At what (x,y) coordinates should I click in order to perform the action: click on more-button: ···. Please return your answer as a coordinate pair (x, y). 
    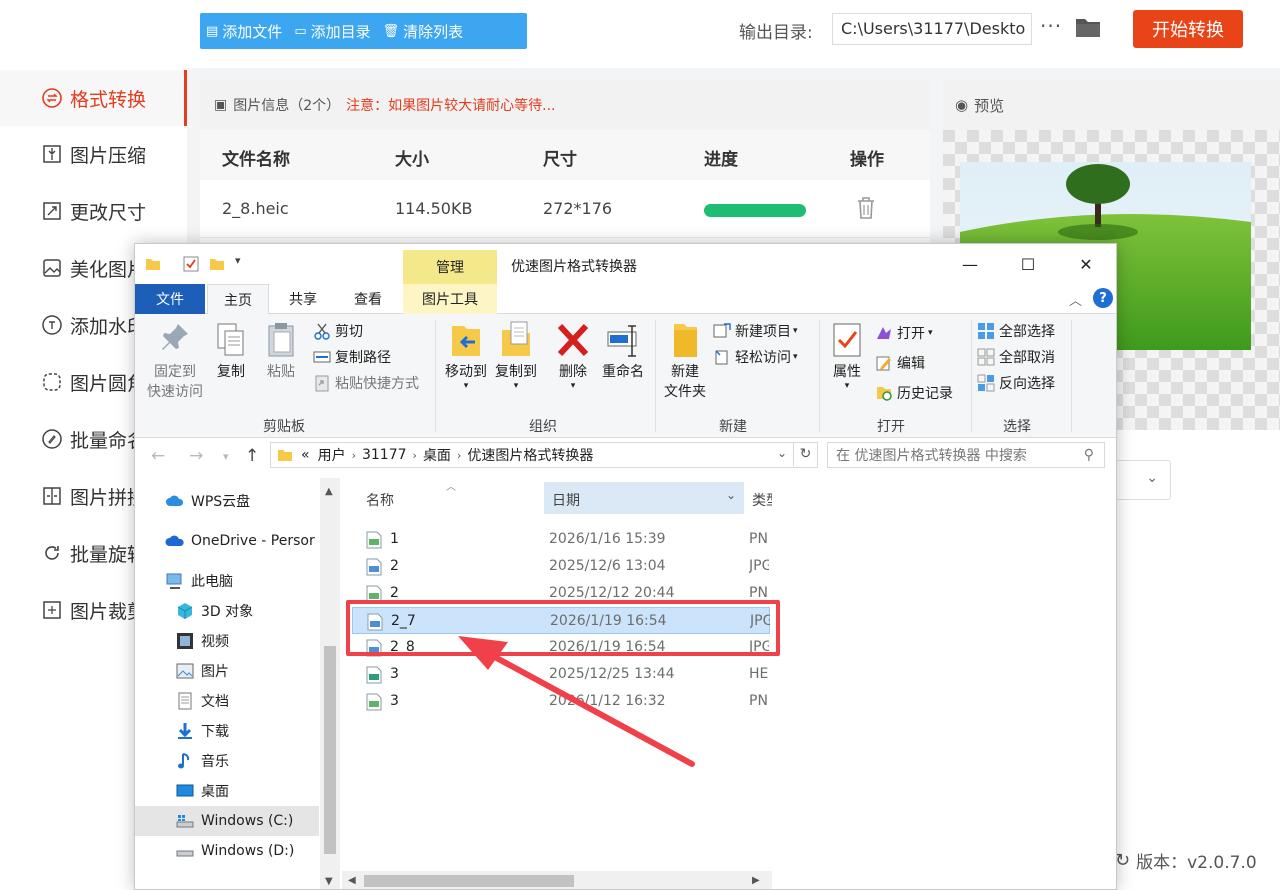
    Looking at the image, I should click on (1051, 26).